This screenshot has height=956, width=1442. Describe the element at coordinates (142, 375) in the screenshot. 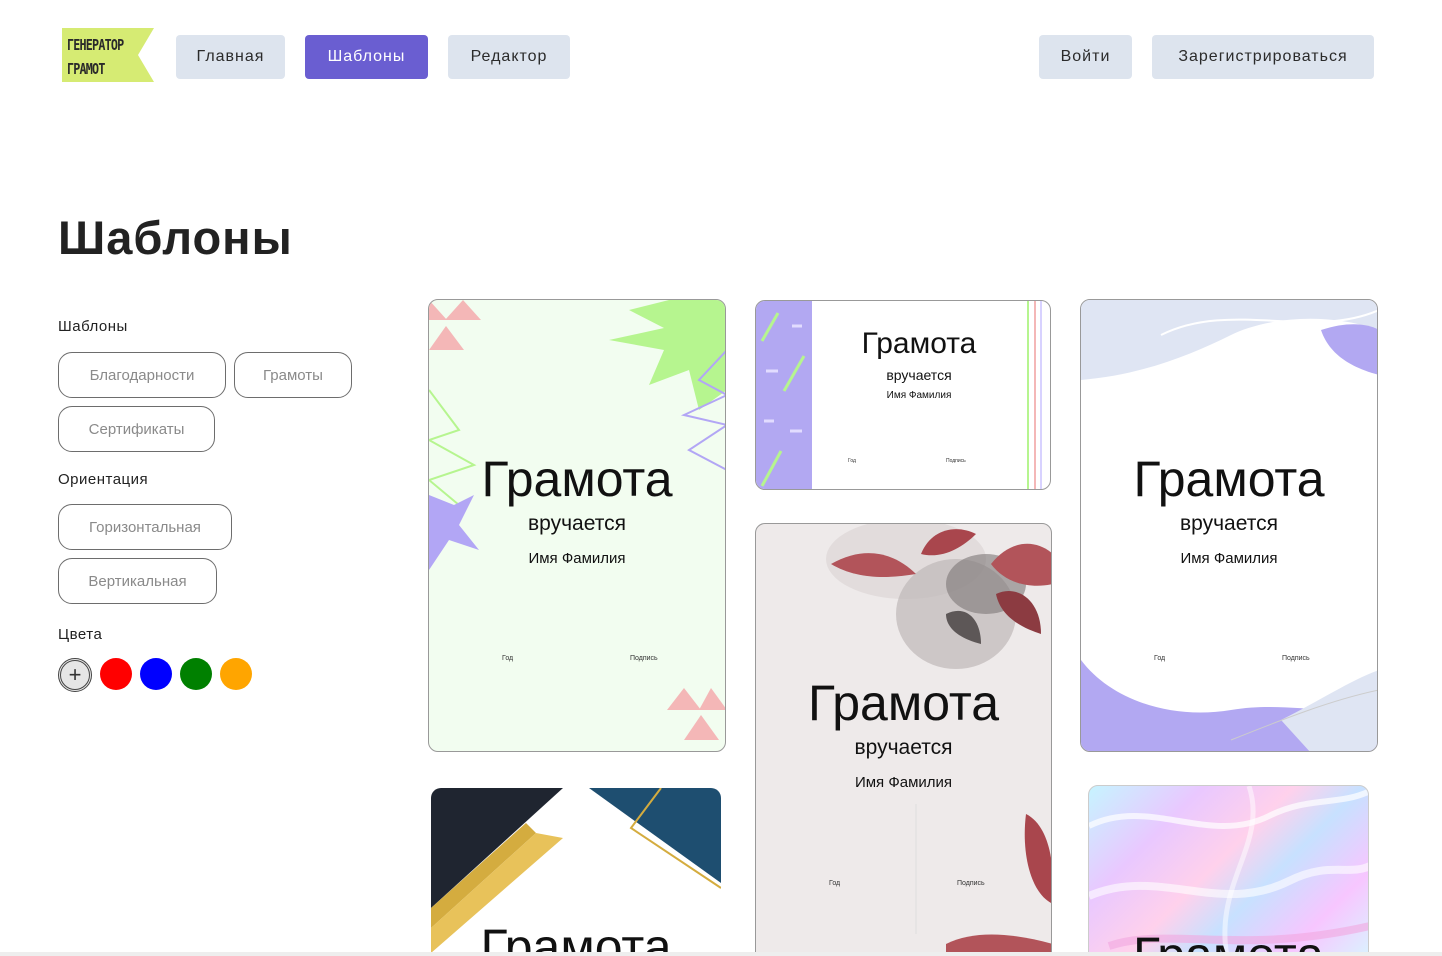

I see `filter-thanks-button: Благодарности` at that location.